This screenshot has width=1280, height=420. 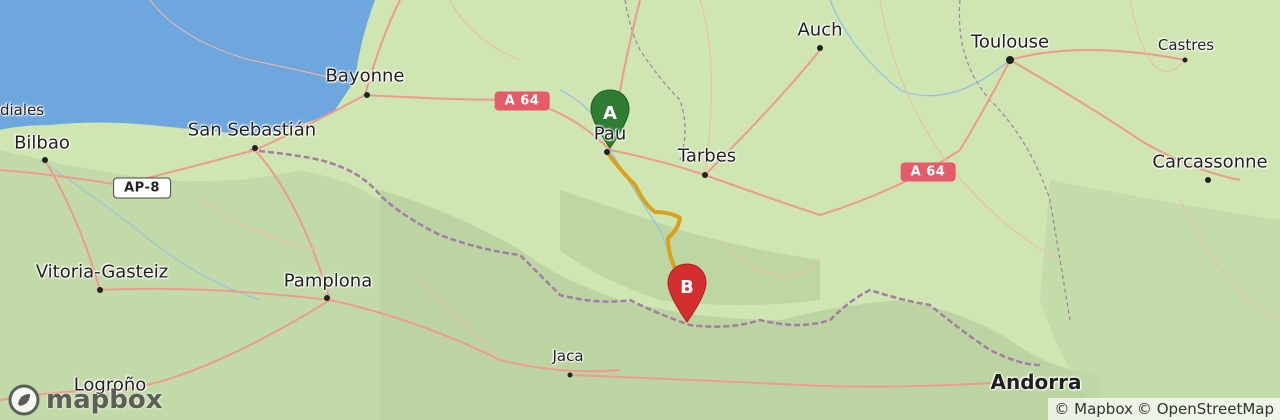 I want to click on city-label-jaca: Jaca, so click(x=568, y=356).